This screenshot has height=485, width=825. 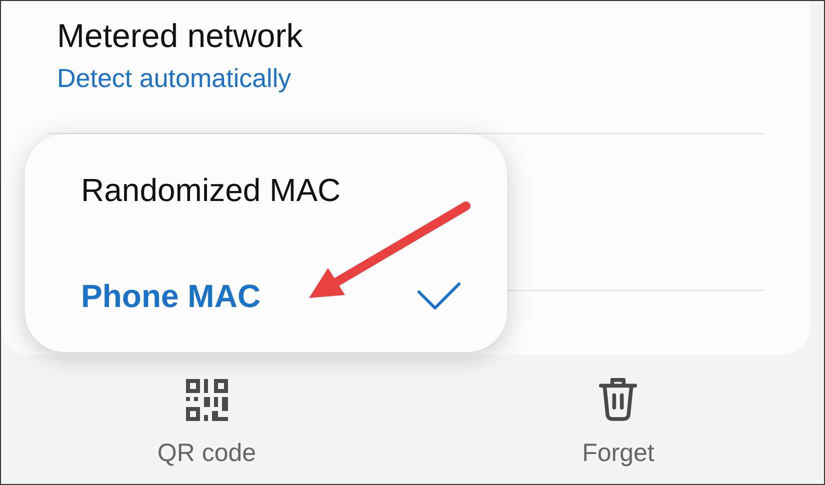 What do you see at coordinates (410, 78) in the screenshot?
I see `setting-value: Detect automatically` at bounding box center [410, 78].